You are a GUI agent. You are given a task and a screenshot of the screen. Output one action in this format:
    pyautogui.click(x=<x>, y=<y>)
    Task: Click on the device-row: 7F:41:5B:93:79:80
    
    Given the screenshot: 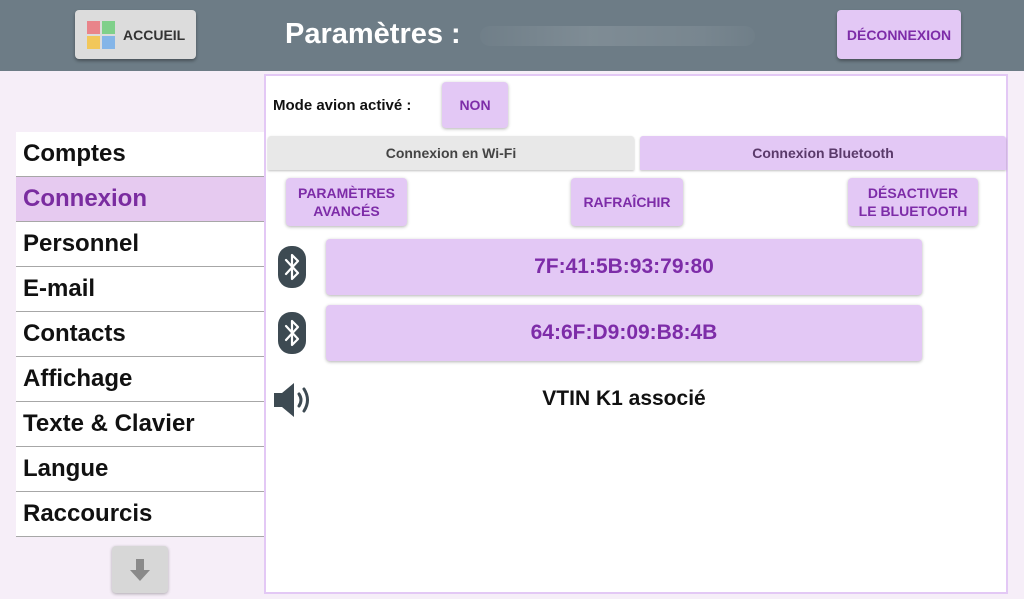 What is the action you would take?
    pyautogui.click(x=636, y=267)
    